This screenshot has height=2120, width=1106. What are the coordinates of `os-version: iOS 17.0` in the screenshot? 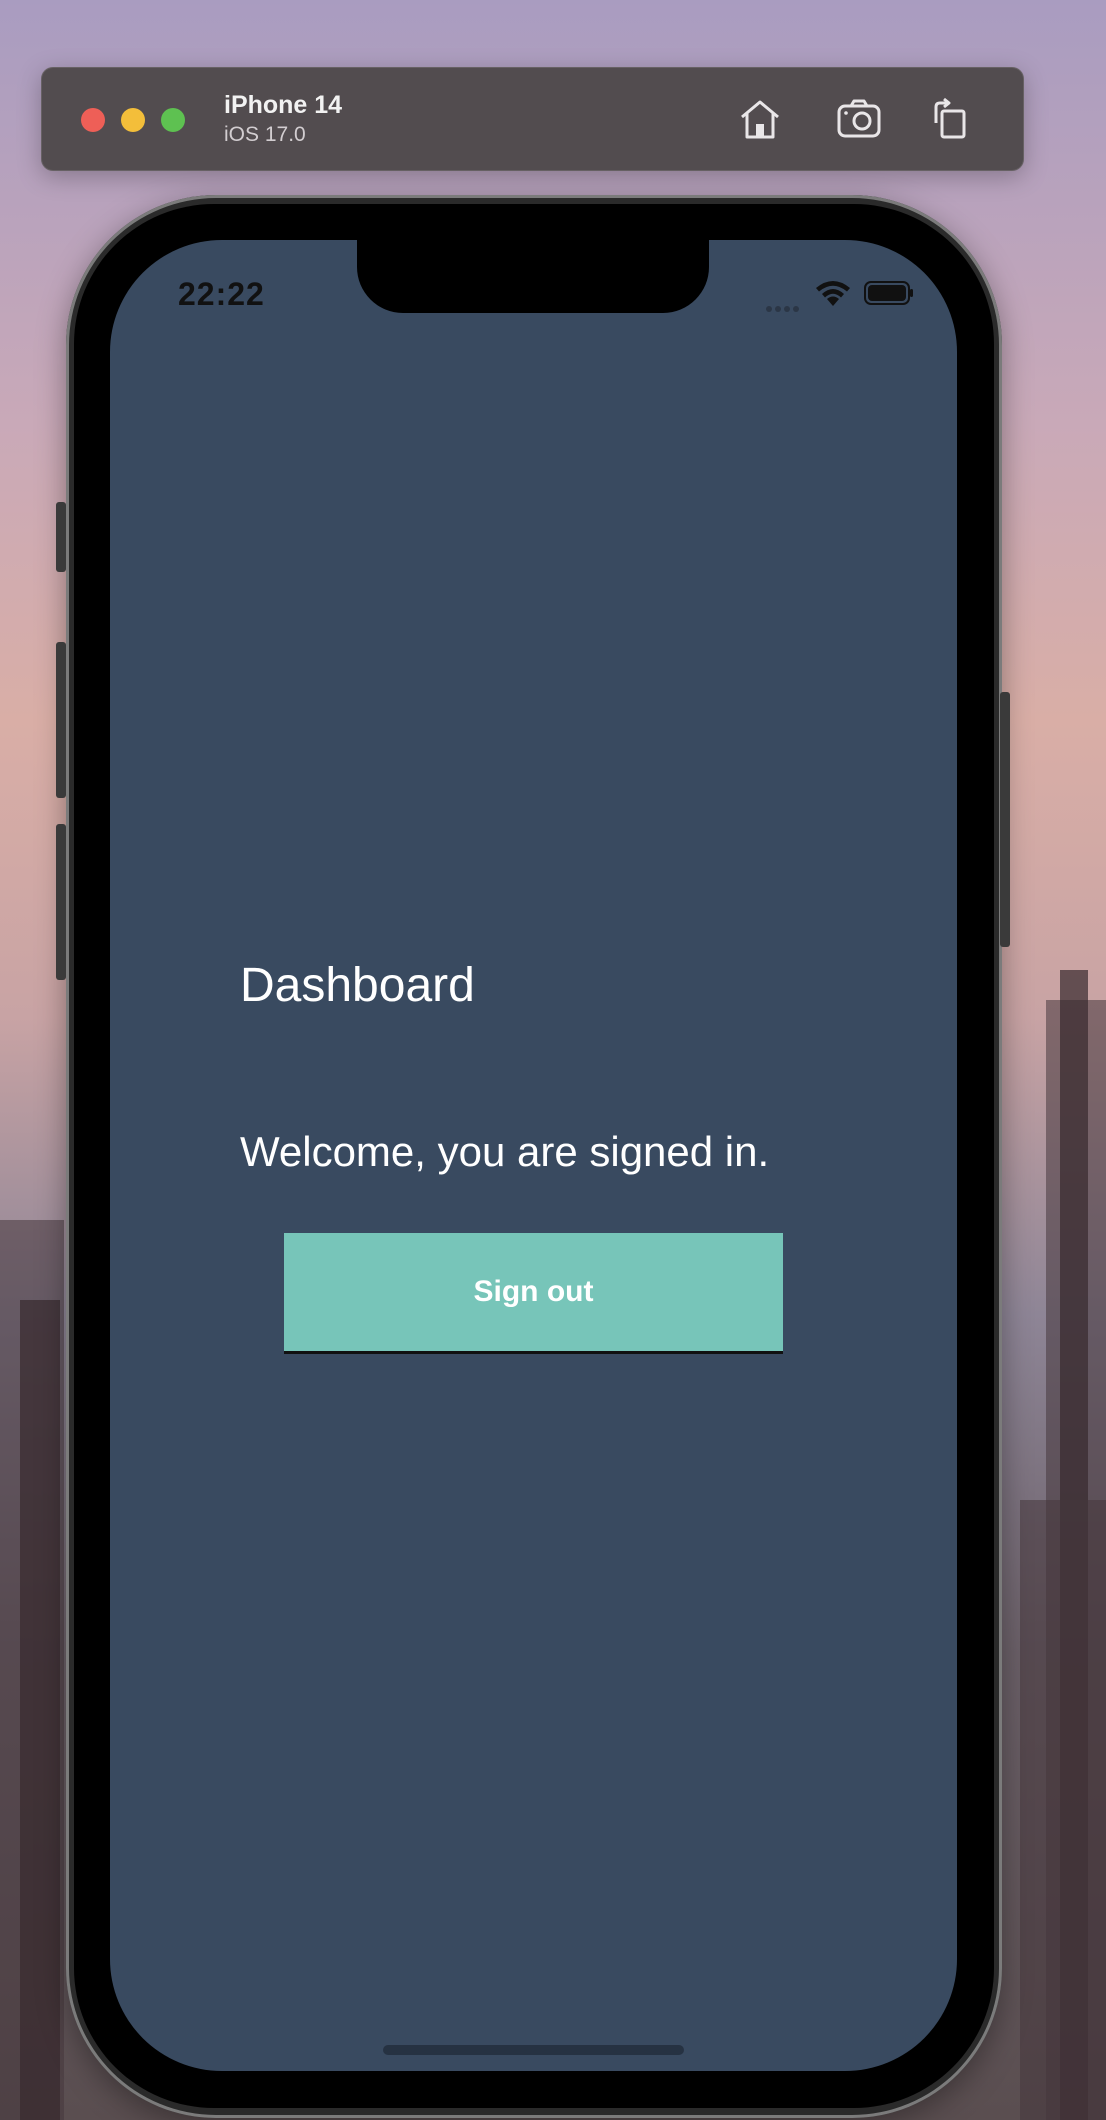 It's located at (265, 134).